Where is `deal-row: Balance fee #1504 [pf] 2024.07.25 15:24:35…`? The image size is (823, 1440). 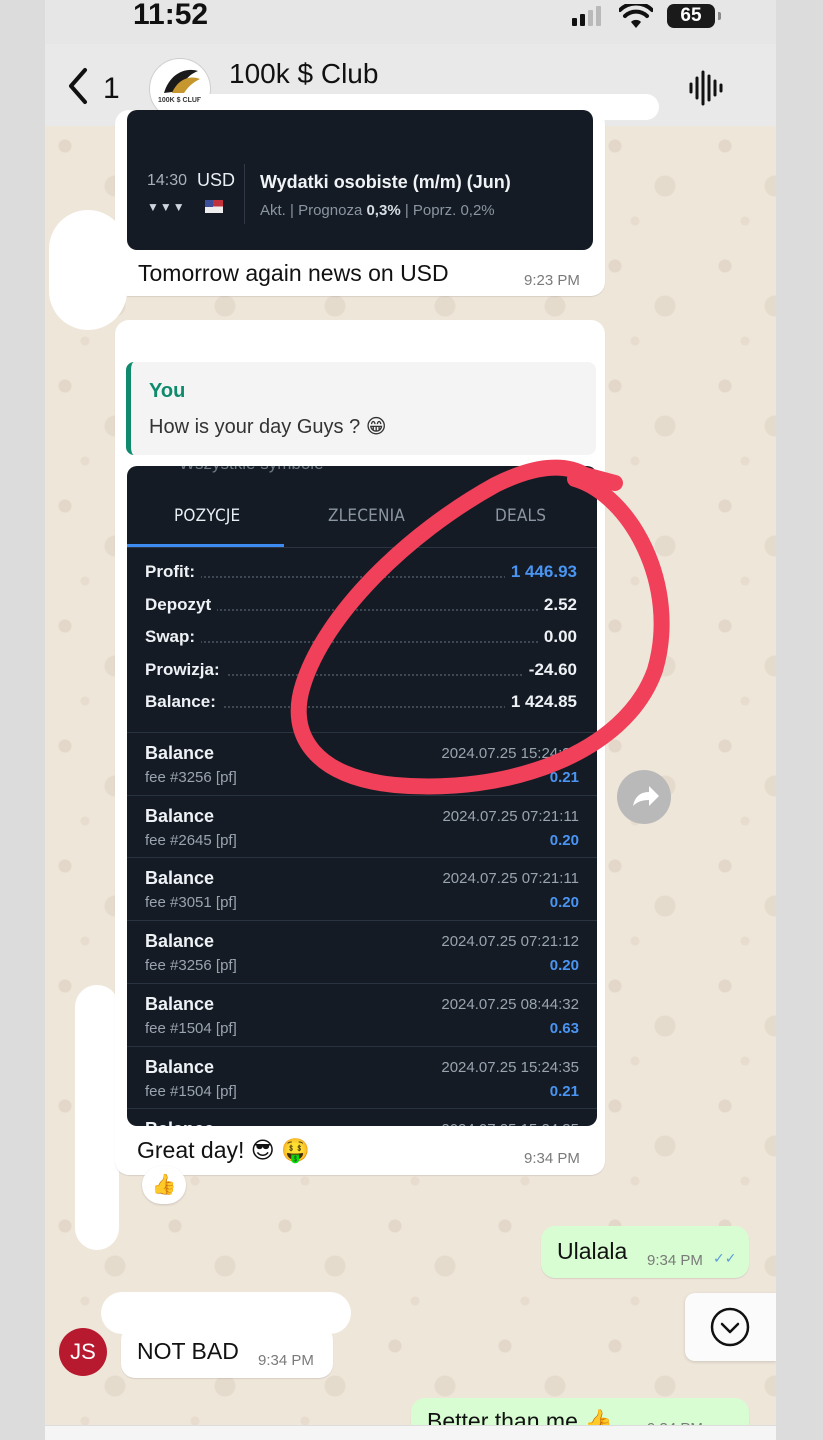
deal-row: Balance fee #1504 [pf] 2024.07.25 15:24:35… is located at coordinates (362, 1076).